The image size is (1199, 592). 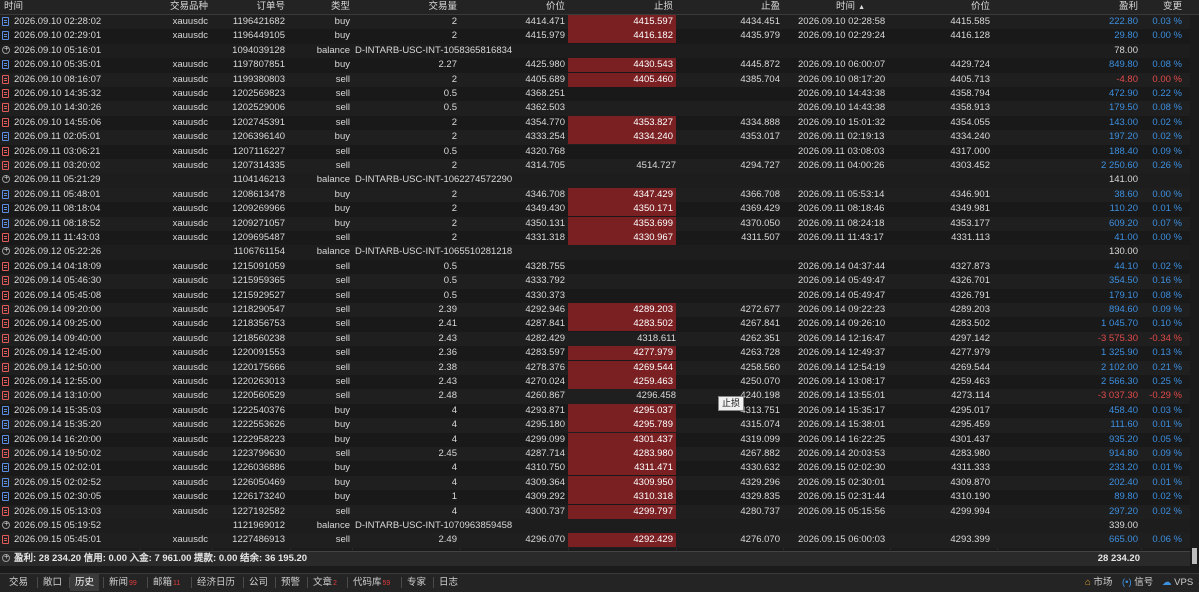 I want to click on tab-0: 交易, so click(x=18, y=582).